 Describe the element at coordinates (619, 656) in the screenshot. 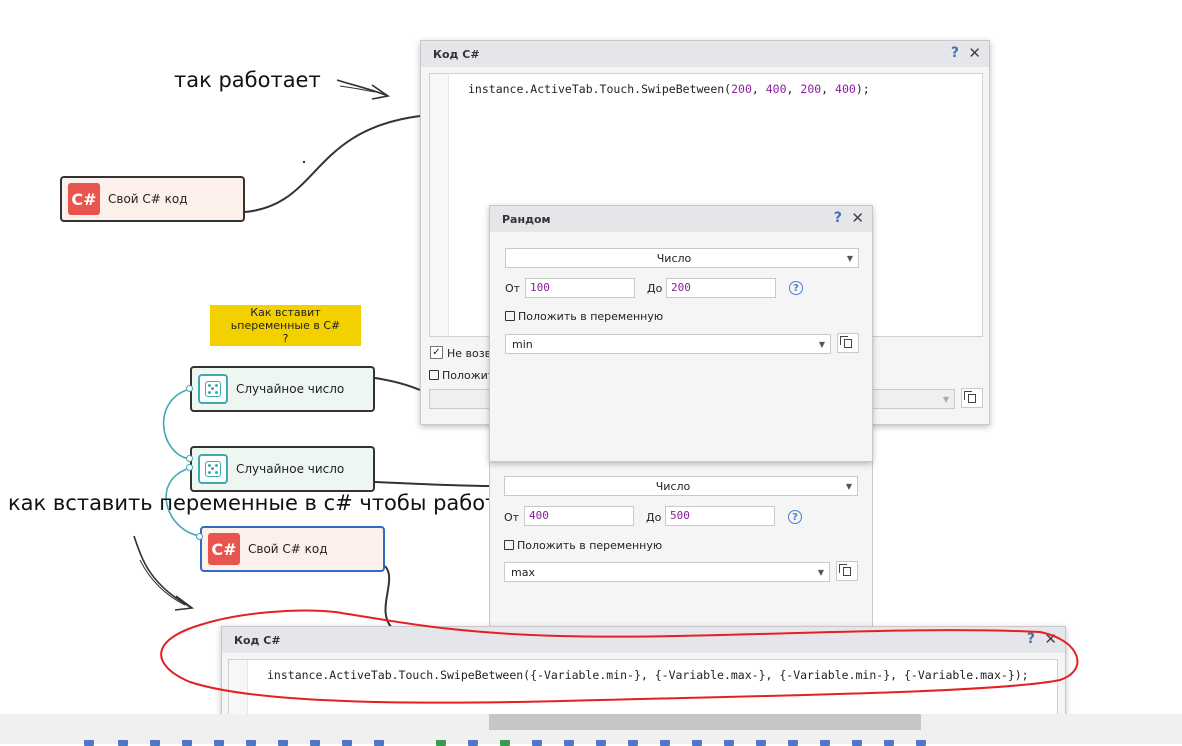

I see `highlight-ellipse` at that location.